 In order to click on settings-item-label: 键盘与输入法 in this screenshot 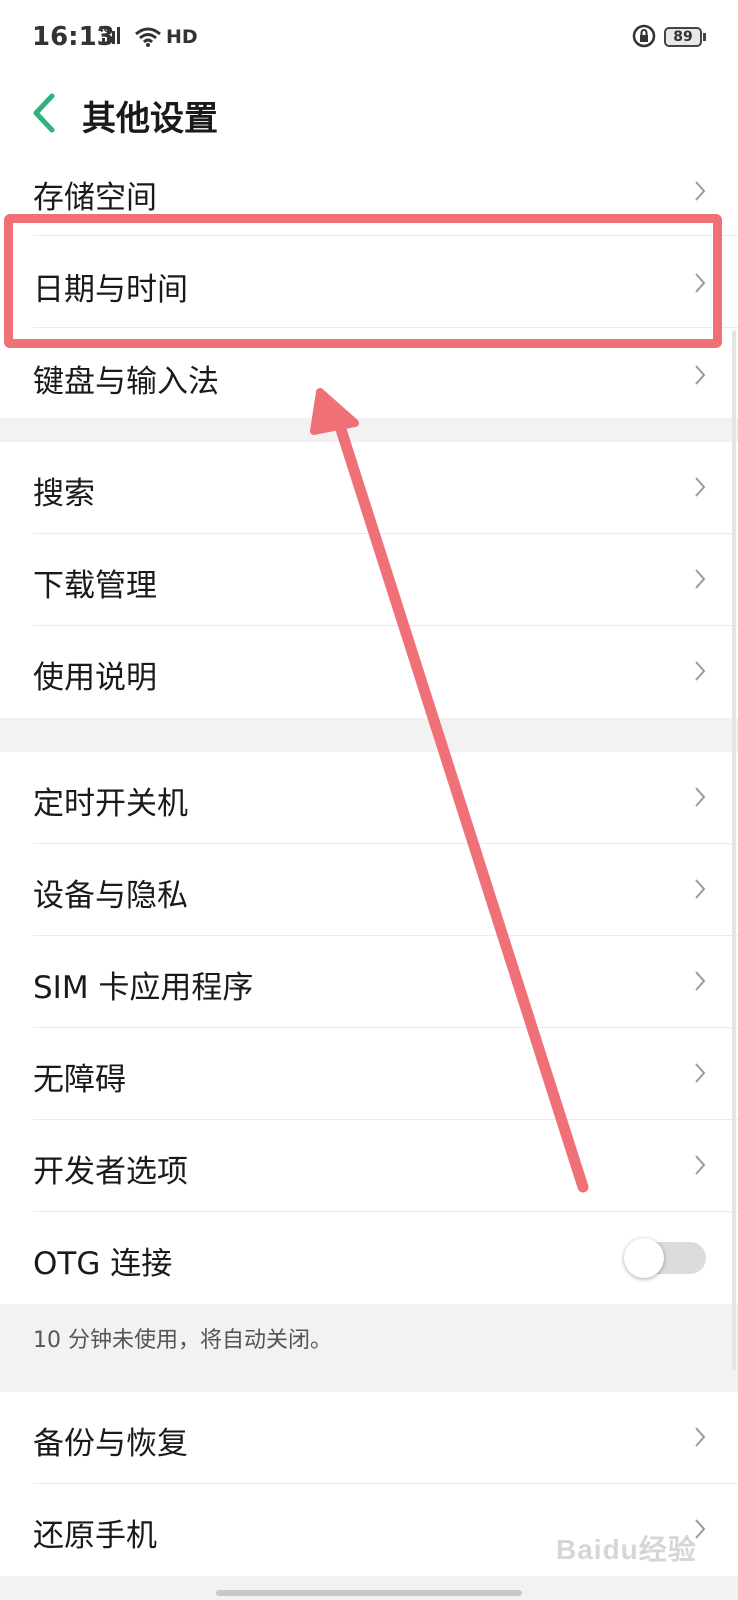, I will do `click(126, 382)`.